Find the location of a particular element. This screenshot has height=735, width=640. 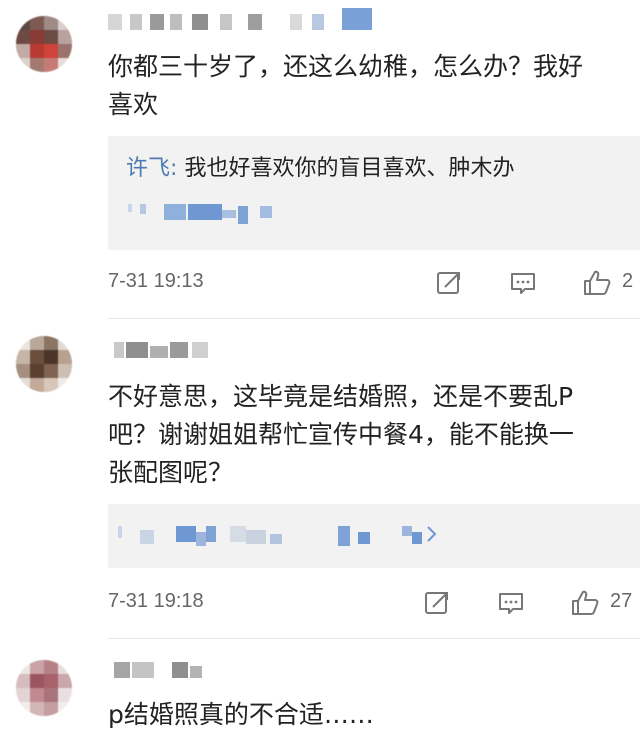

reply-line: 许飞: 我也好喜欢你的盲目喜欢、肿木办 is located at coordinates (320, 169).